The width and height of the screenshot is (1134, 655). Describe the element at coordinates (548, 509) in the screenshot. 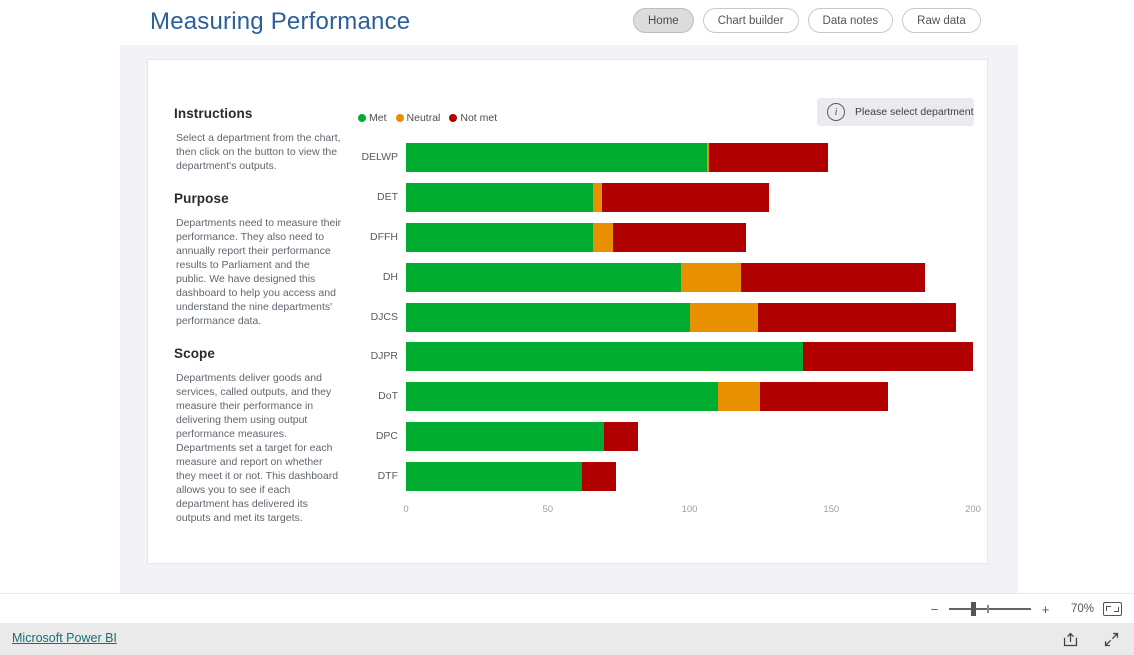

I see `x-axis-tick-label: 50` at that location.